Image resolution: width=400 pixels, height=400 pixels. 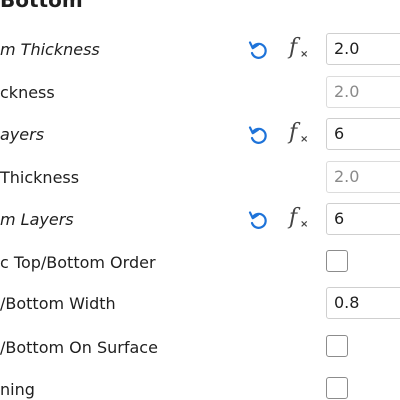 What do you see at coordinates (200, 223) in the screenshot?
I see `setting-row-bottom-layers: m Layers f × 6` at bounding box center [200, 223].